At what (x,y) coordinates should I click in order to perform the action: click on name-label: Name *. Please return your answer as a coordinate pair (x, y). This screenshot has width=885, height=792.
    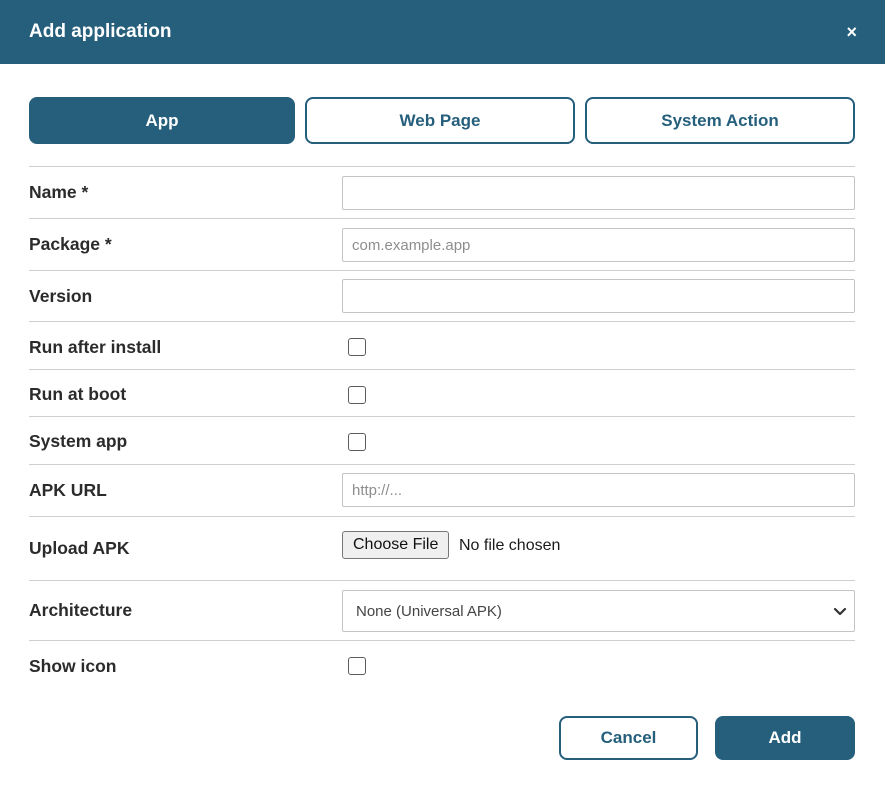
    Looking at the image, I should click on (59, 192).